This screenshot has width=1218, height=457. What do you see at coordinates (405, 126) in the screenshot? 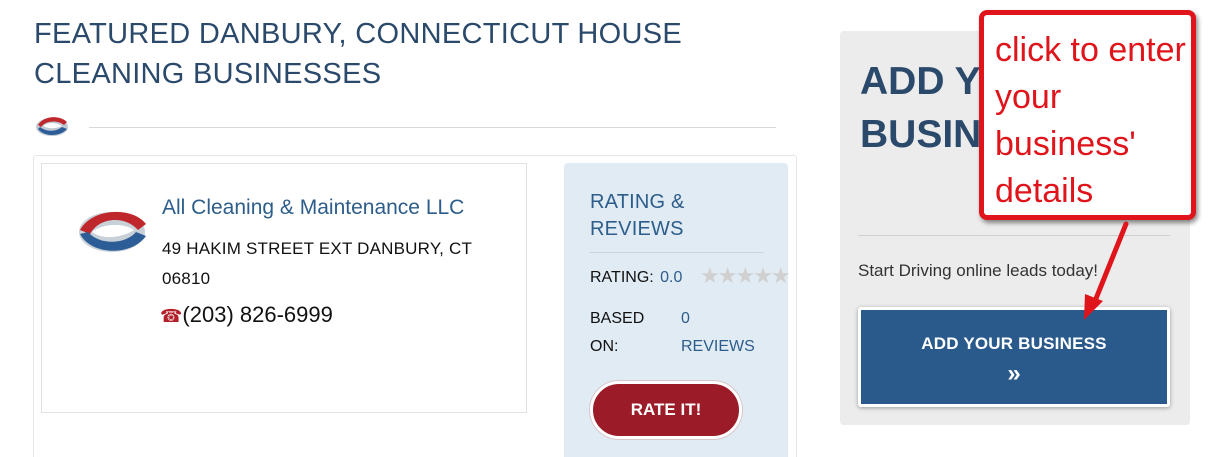
I see `title-divider-row` at bounding box center [405, 126].